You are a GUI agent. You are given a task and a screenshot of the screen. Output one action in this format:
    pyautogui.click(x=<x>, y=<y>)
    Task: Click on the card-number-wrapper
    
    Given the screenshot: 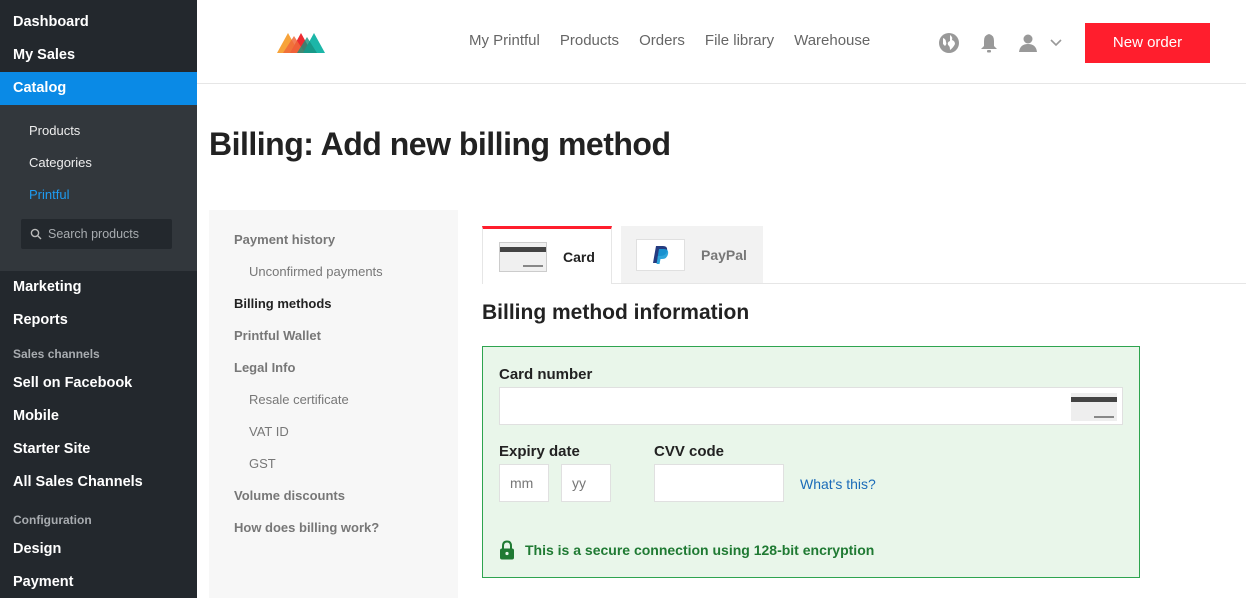 What is the action you would take?
    pyautogui.click(x=811, y=406)
    